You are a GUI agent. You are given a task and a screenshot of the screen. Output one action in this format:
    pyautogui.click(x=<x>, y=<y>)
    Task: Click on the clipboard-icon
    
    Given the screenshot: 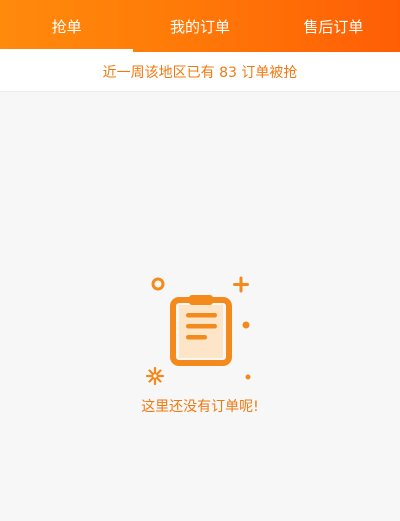 What is the action you would take?
    pyautogui.click(x=198, y=331)
    